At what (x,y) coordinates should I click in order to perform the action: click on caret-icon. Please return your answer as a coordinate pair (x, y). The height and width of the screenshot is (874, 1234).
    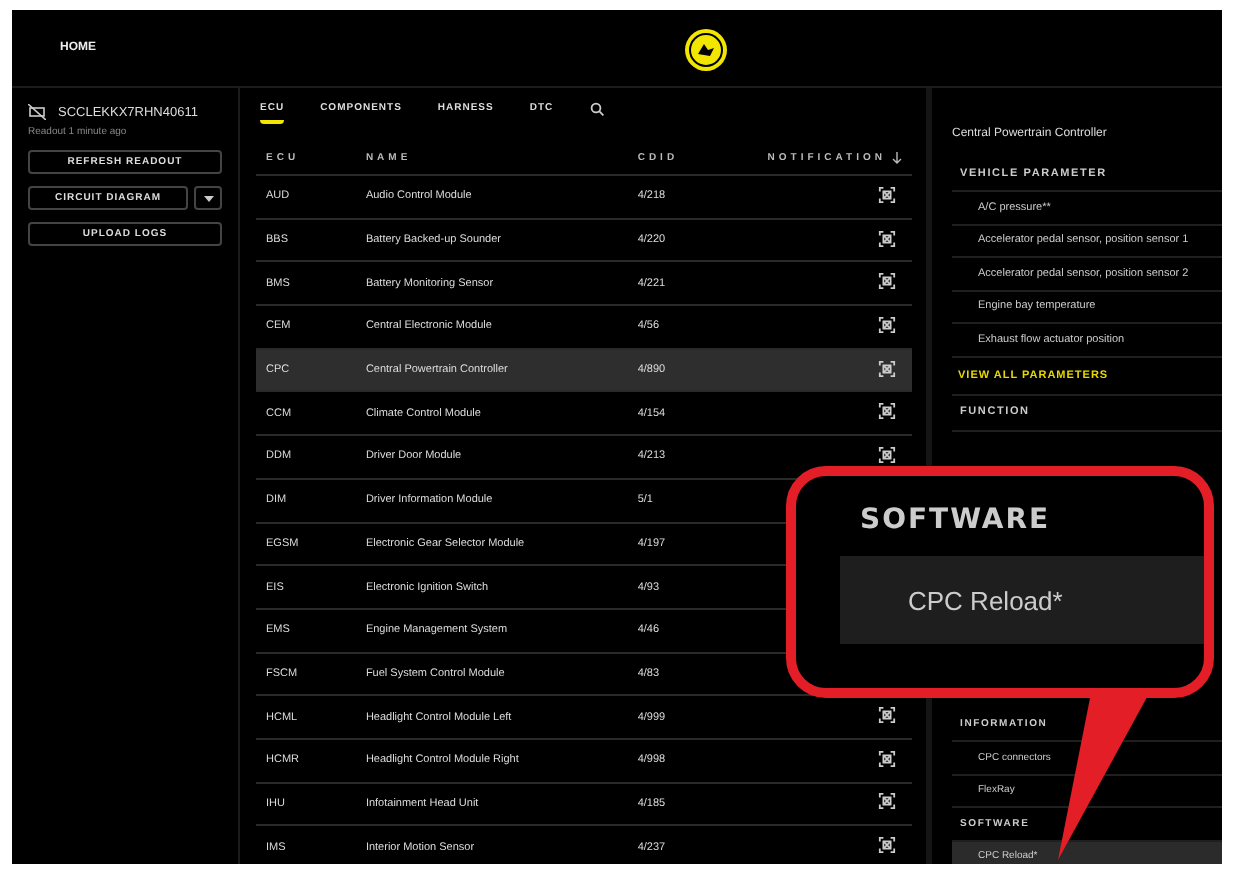
    Looking at the image, I should click on (208, 198).